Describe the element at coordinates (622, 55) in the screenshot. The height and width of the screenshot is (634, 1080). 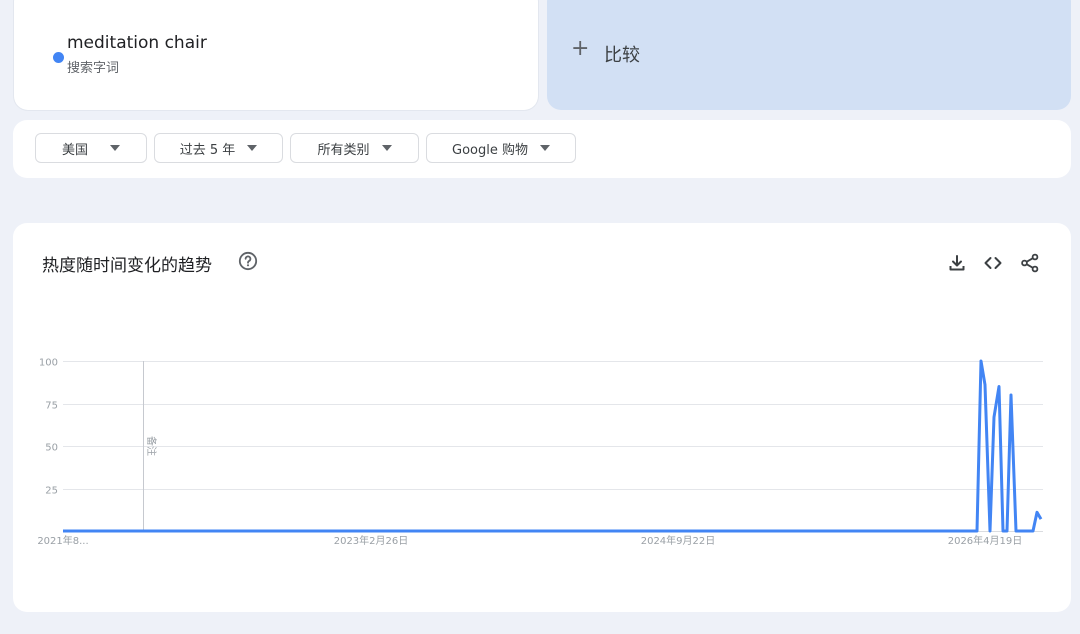
I see `compare-label: 比较` at that location.